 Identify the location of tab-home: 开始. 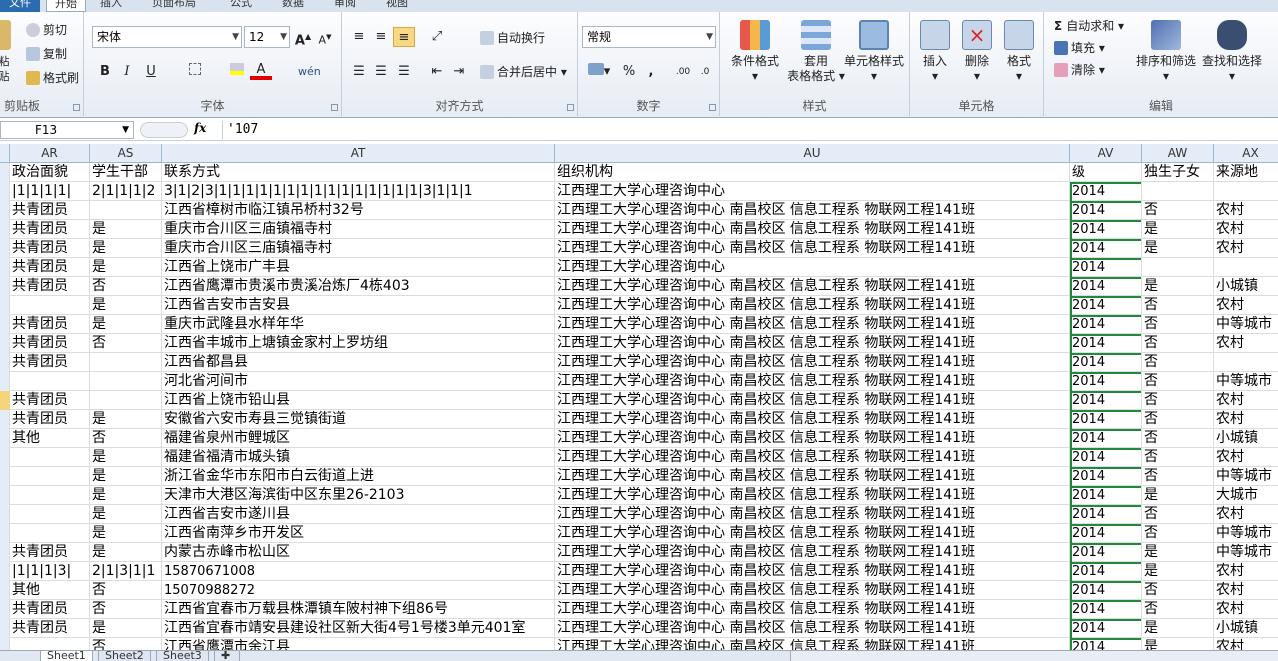
(66, 6).